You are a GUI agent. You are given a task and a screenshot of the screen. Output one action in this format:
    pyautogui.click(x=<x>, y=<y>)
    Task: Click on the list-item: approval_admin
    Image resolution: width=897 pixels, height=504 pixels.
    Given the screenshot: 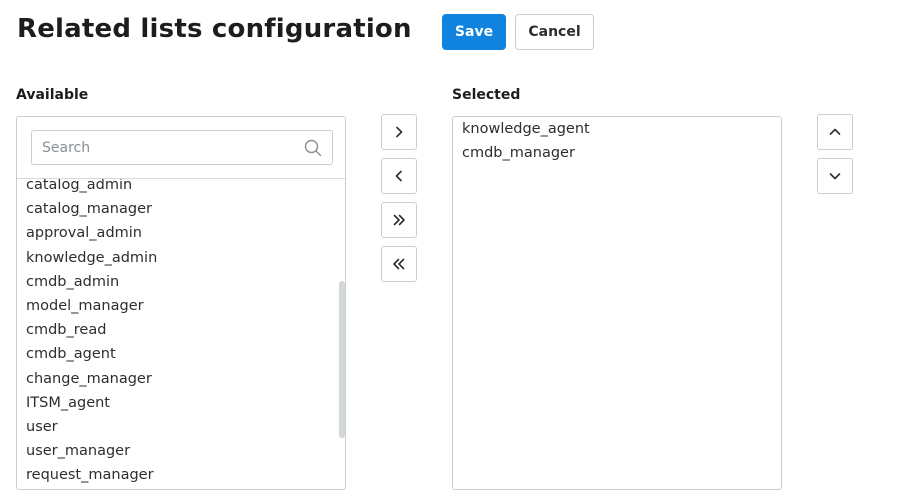 What is the action you would take?
    pyautogui.click(x=181, y=233)
    